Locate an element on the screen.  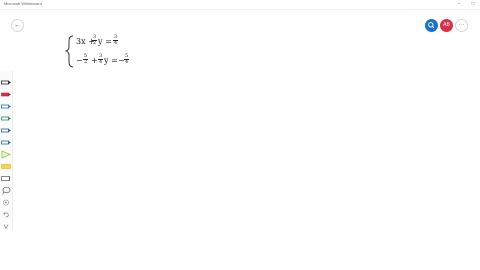
maximize-button: □ is located at coordinates (473, 4).